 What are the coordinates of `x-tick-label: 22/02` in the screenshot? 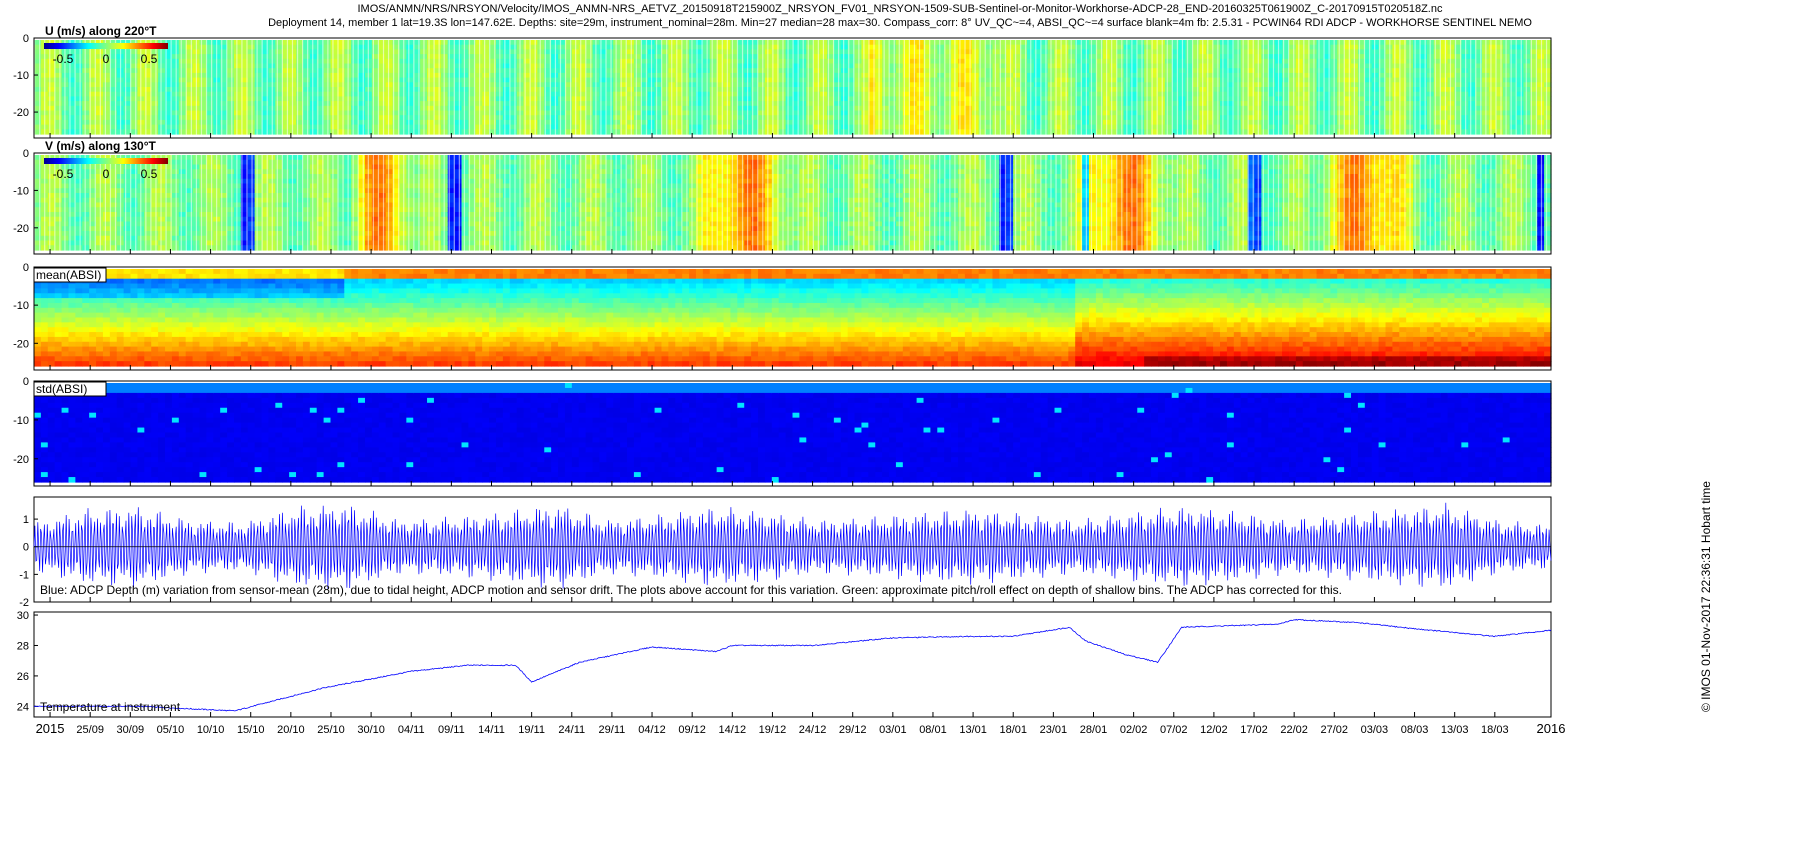 It's located at (1294, 730).